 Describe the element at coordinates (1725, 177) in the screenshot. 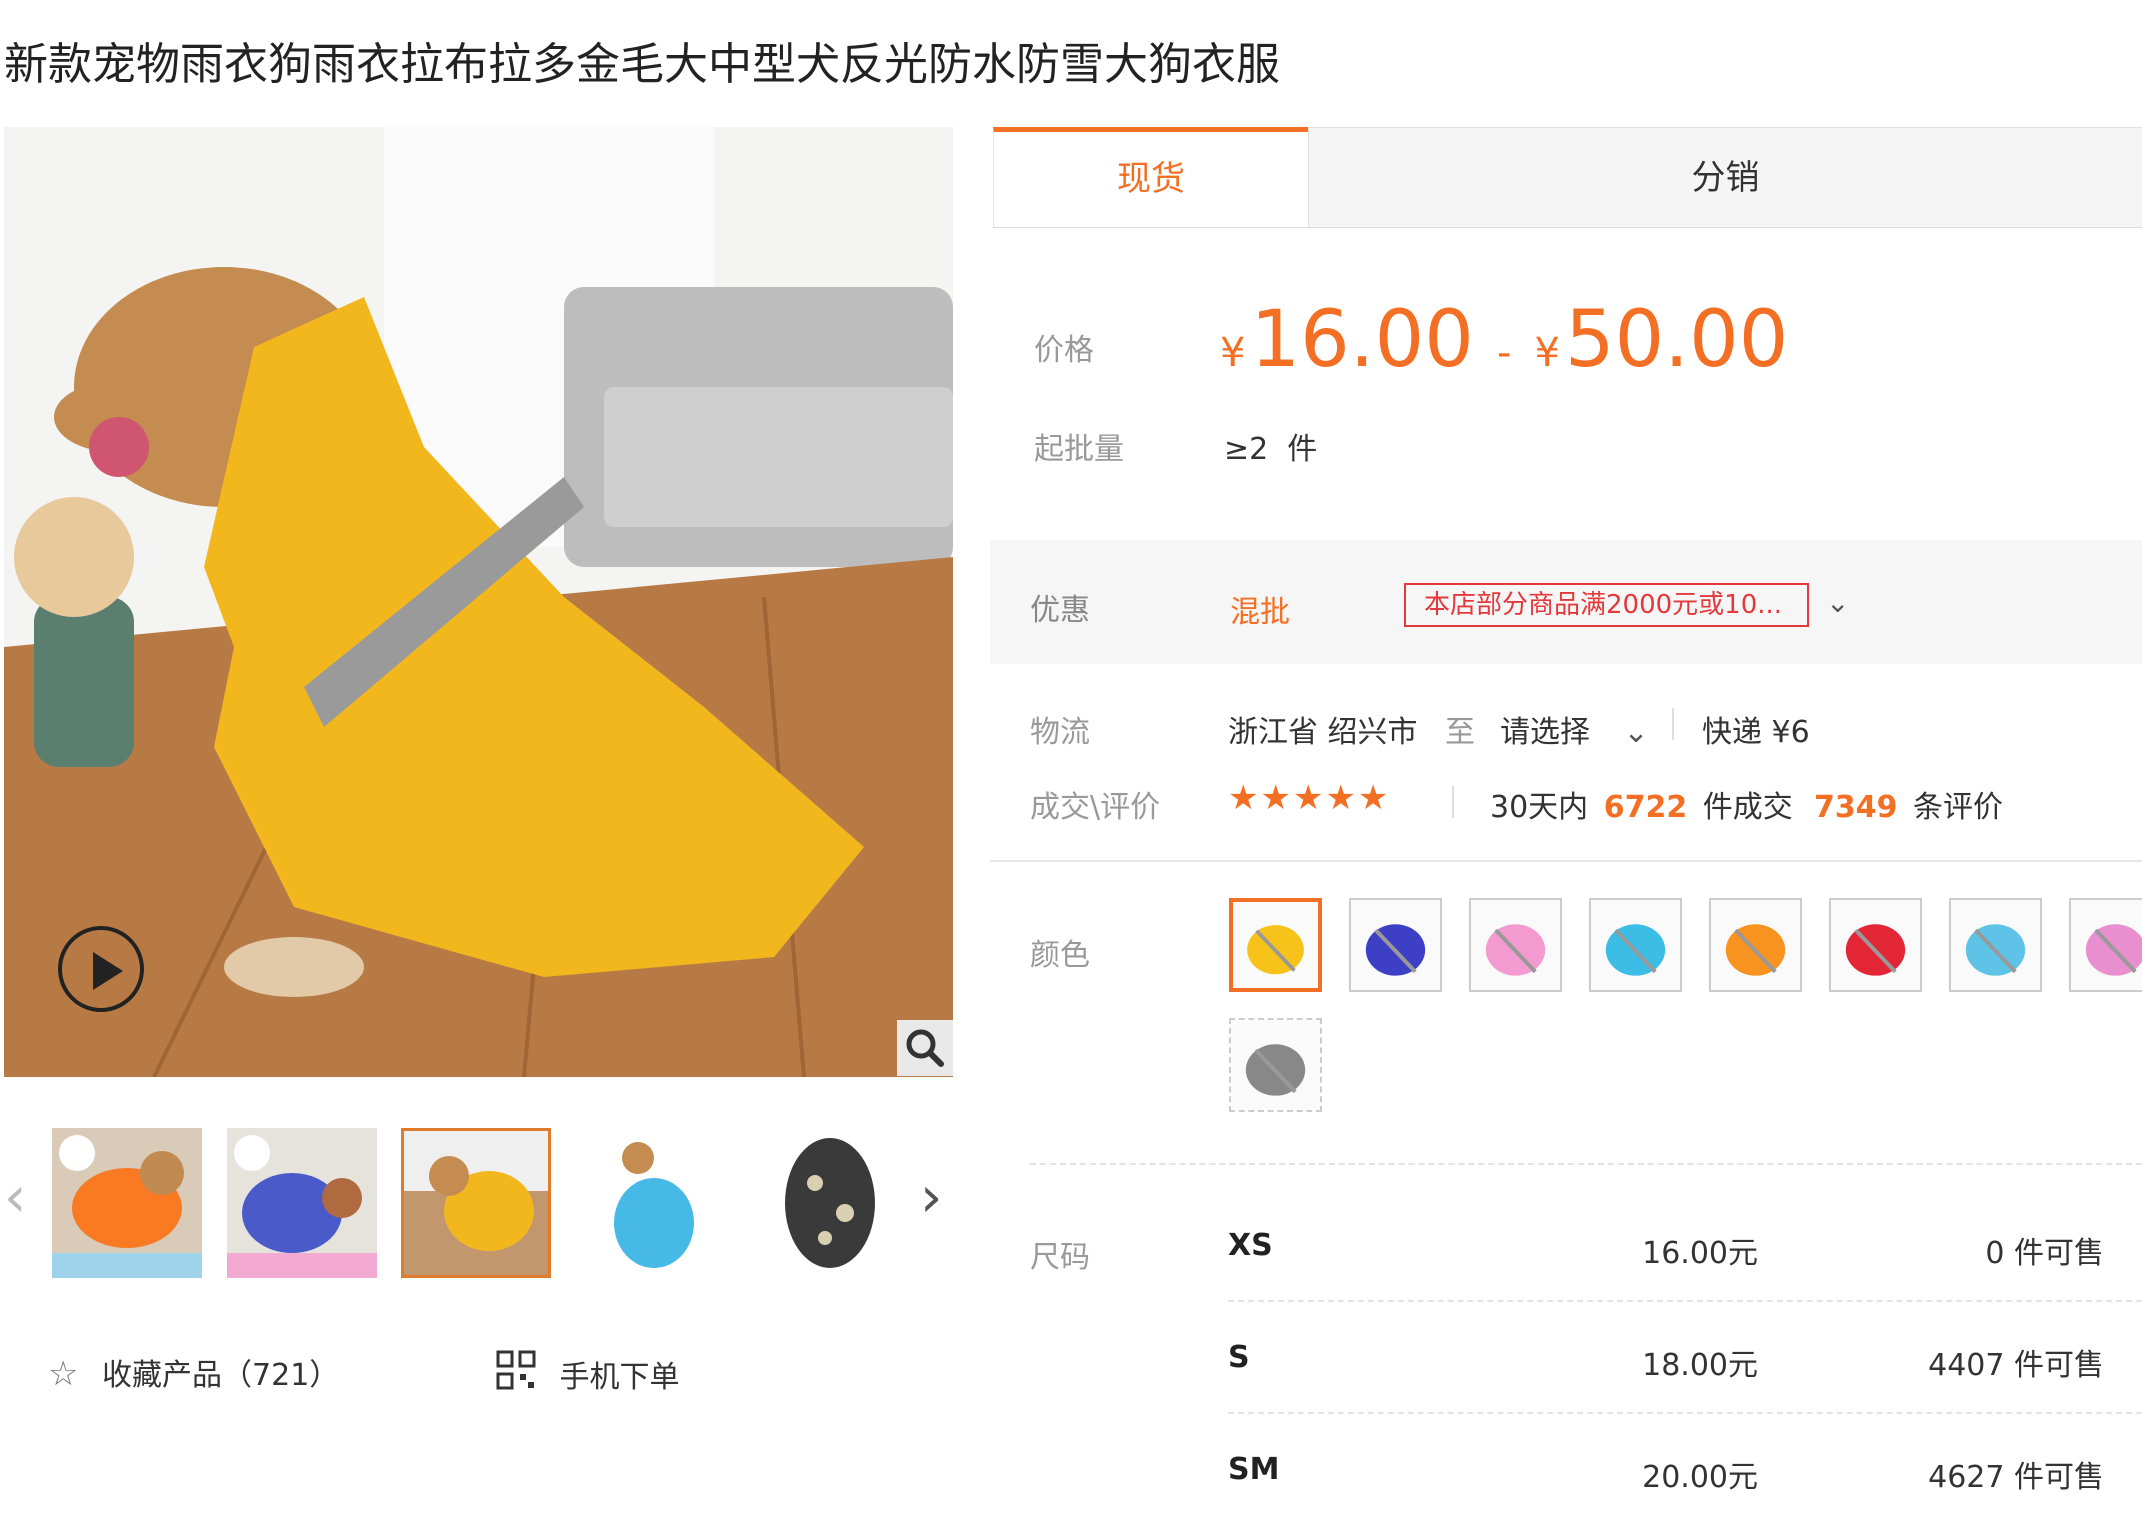

I see `tab-distribution: 分销` at that location.